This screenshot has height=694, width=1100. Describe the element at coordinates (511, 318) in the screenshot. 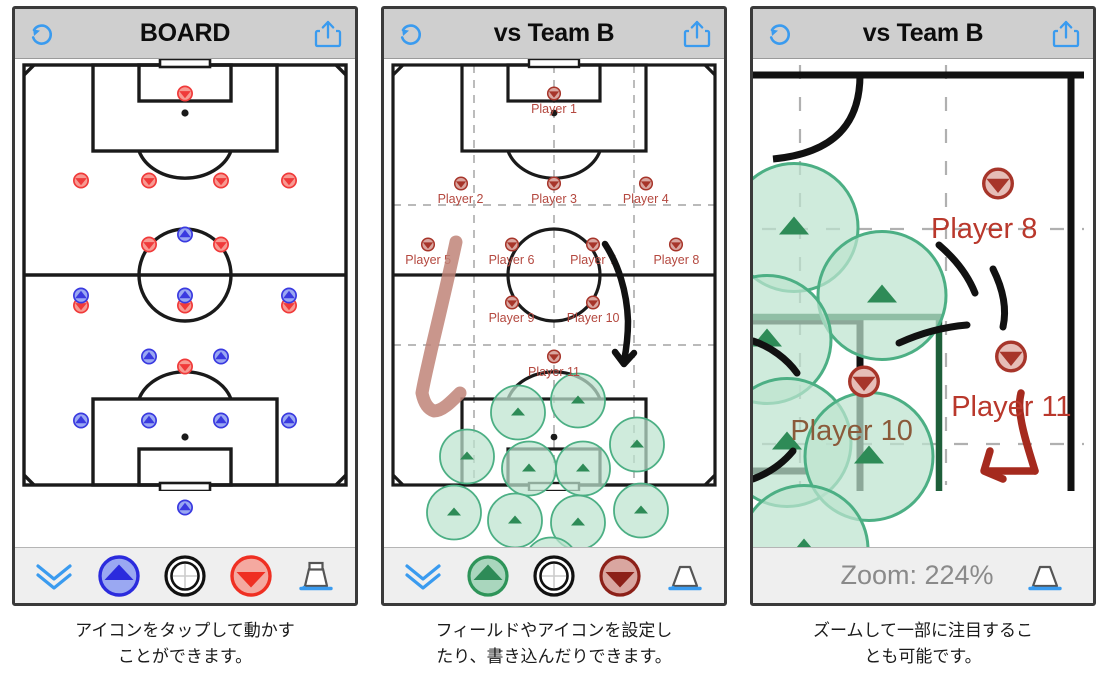

I see `player-label: Player 9` at that location.